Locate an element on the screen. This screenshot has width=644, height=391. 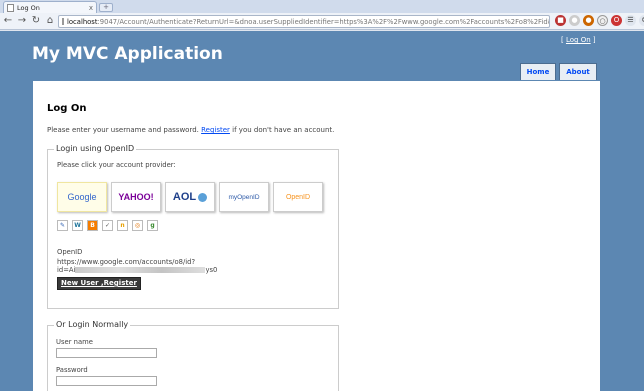
opera-icon: O is located at coordinates (616, 20).